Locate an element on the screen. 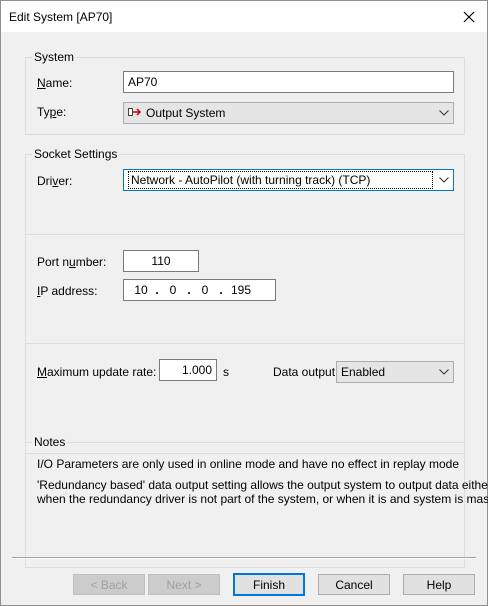  data-output-label: Data output: is located at coordinates (306, 372).